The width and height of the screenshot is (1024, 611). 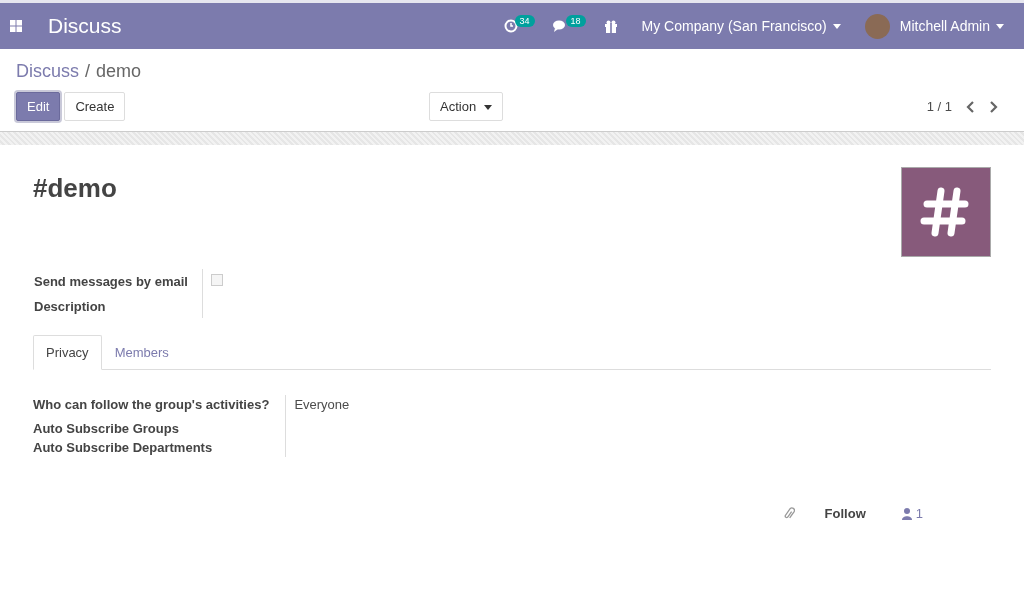 What do you see at coordinates (322, 404) in the screenshot?
I see `field-value: Everyone` at bounding box center [322, 404].